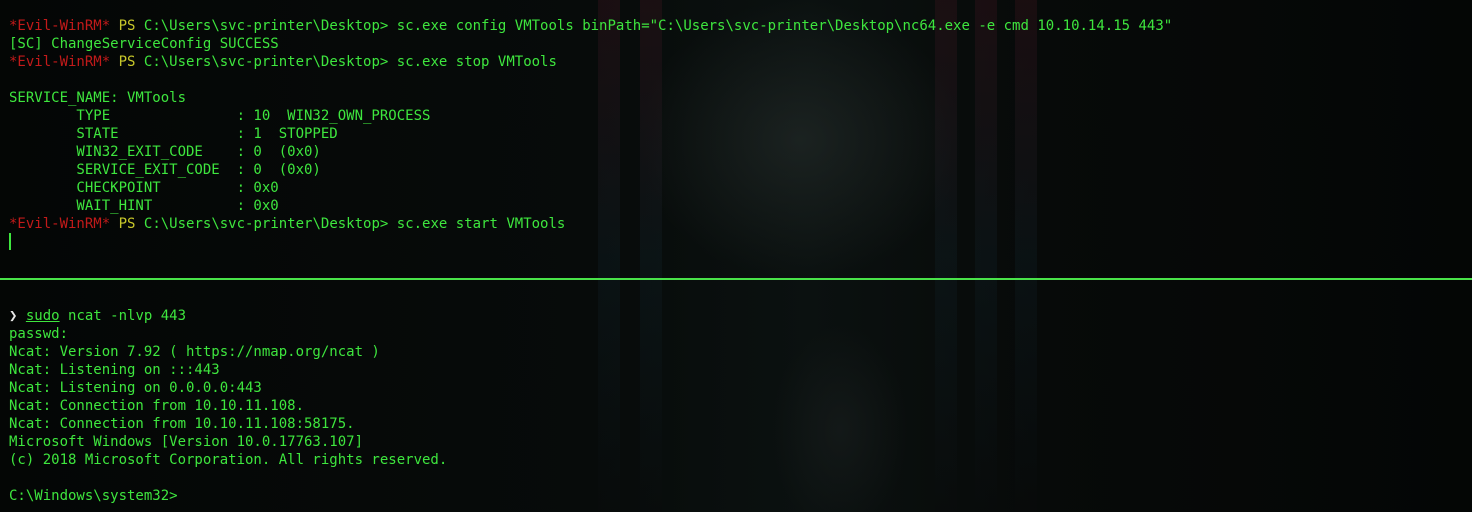  Describe the element at coordinates (144, 188) in the screenshot. I see `terminal-output-line: CHECKPOINT : 0x0` at that location.